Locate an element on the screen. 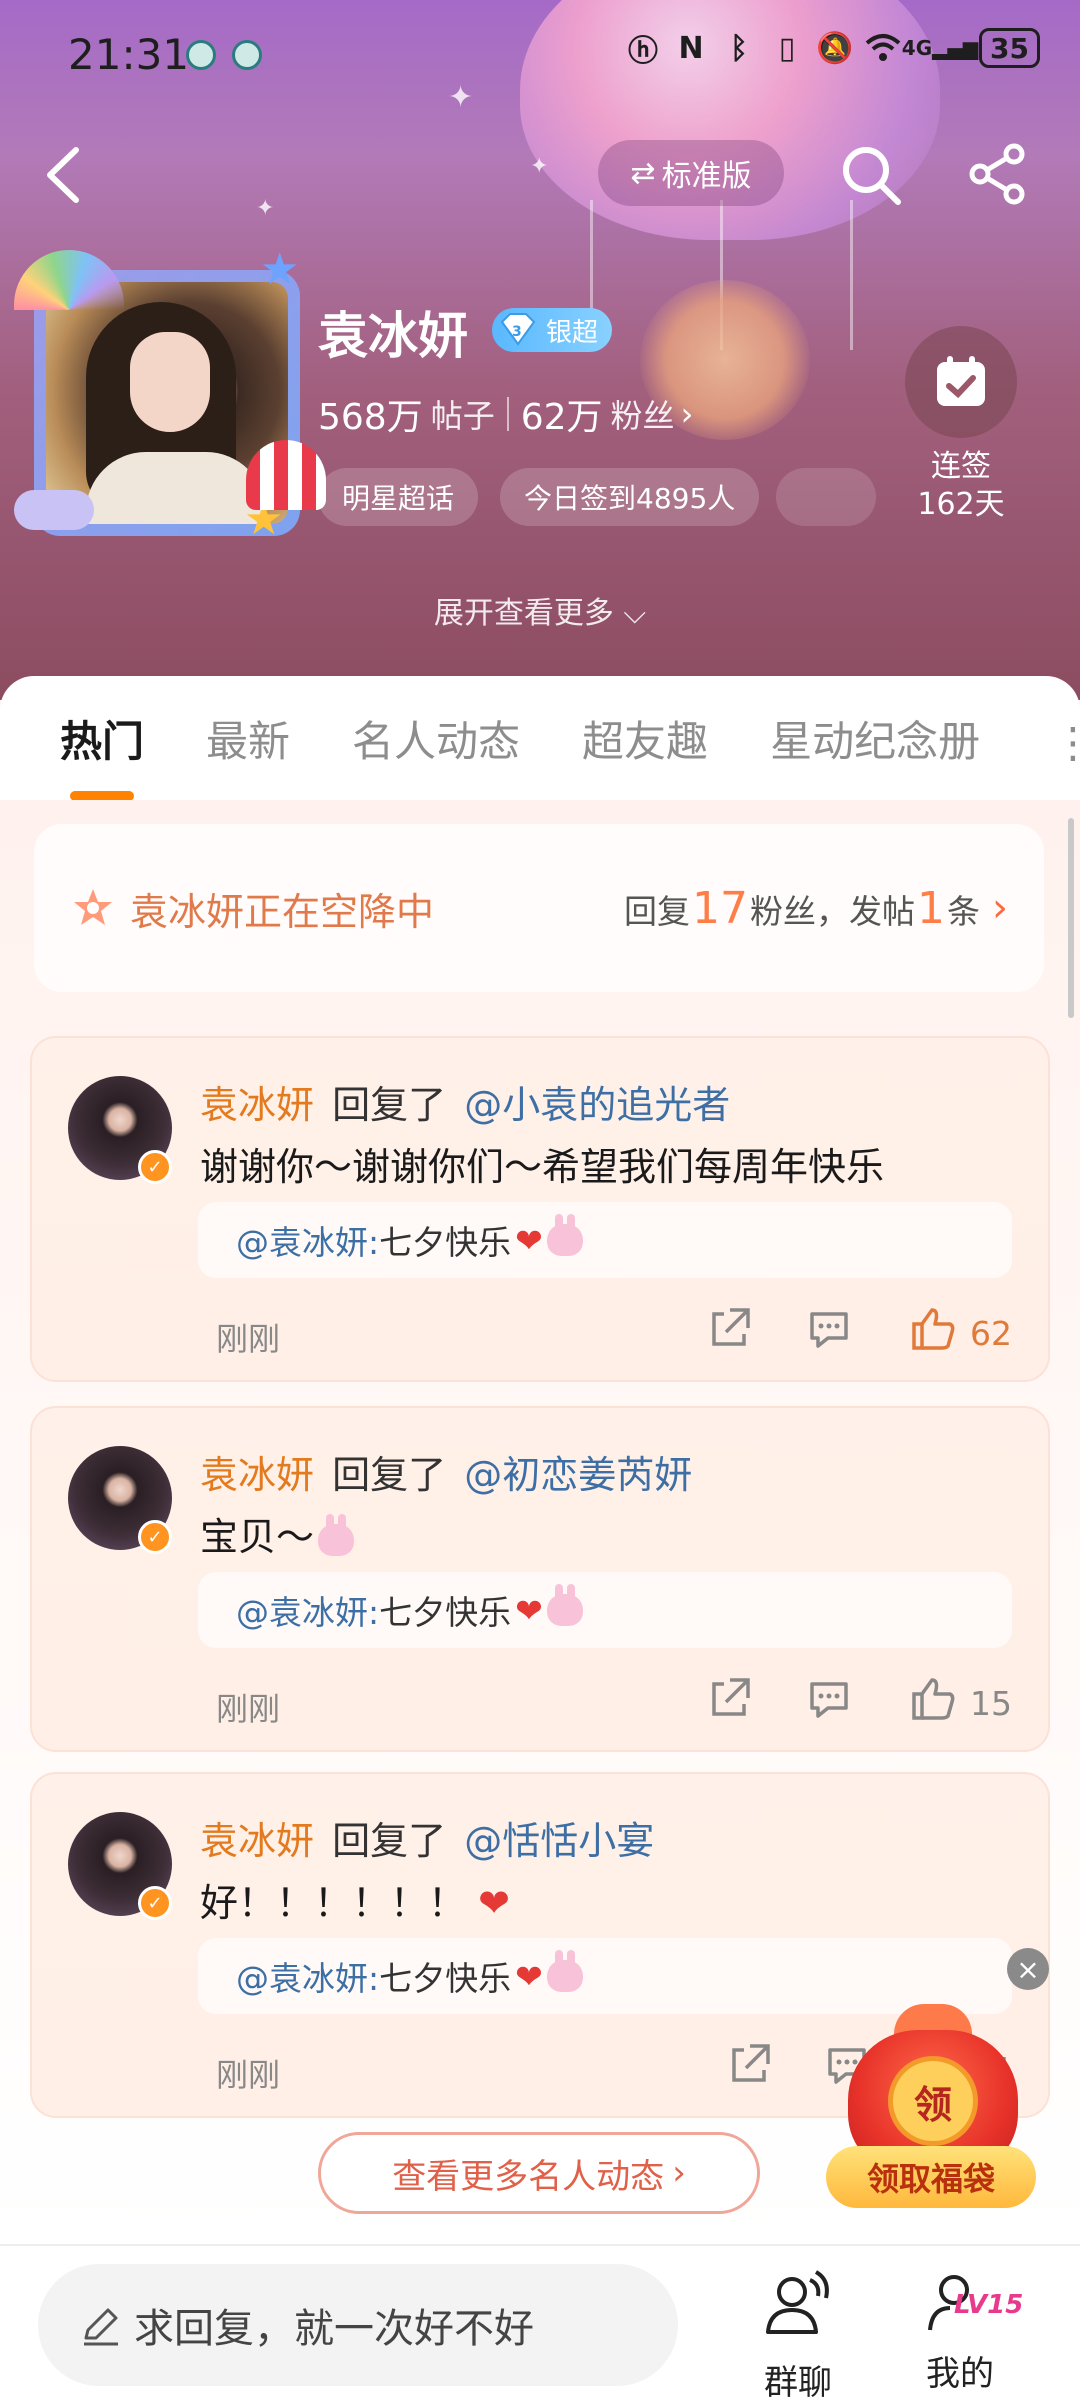 Image resolution: width=1080 pixels, height=2403 pixels. mention-link: @恬恬小宴 is located at coordinates (559, 1841).